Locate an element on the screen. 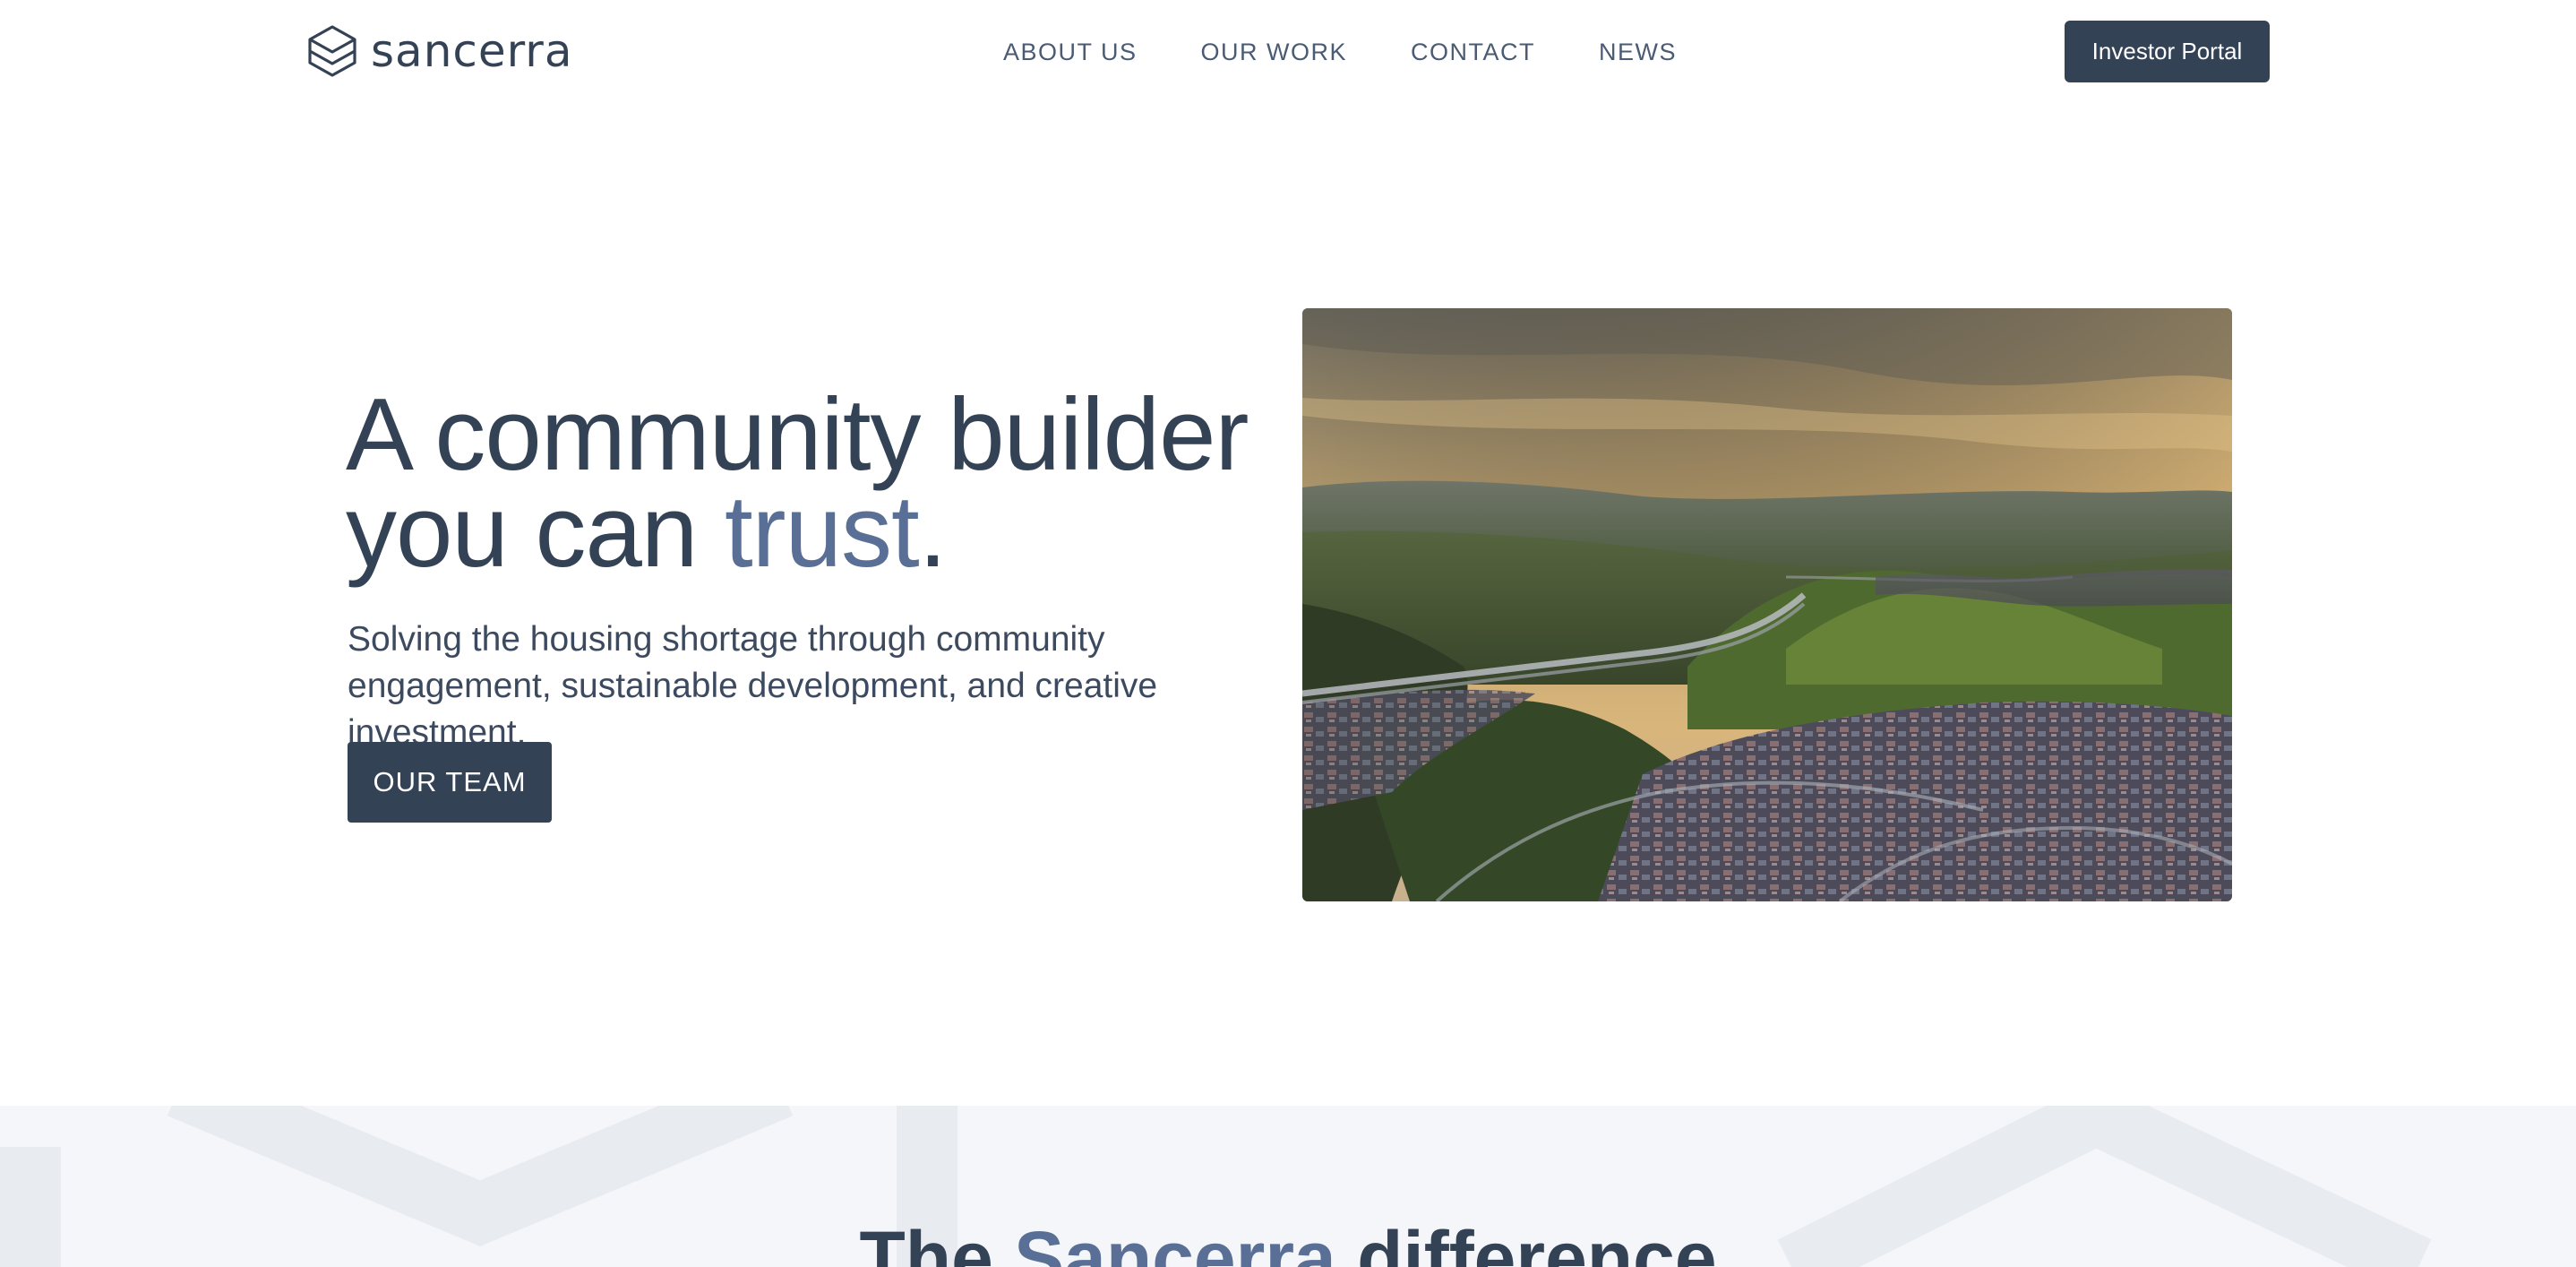 The width and height of the screenshot is (2576, 1267). difference-title: The Sancerra difference is located at coordinates (1288, 1240).